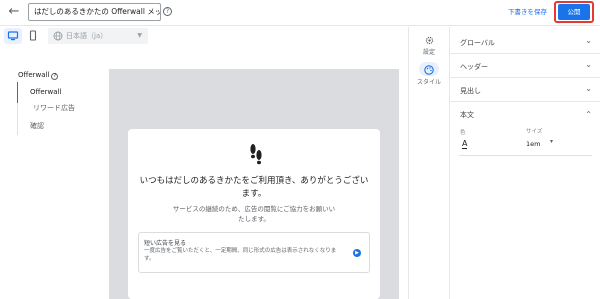 Image resolution: width=600 pixels, height=299 pixels. Describe the element at coordinates (87, 36) in the screenshot. I see `language-value: 日本語（ja）` at that location.